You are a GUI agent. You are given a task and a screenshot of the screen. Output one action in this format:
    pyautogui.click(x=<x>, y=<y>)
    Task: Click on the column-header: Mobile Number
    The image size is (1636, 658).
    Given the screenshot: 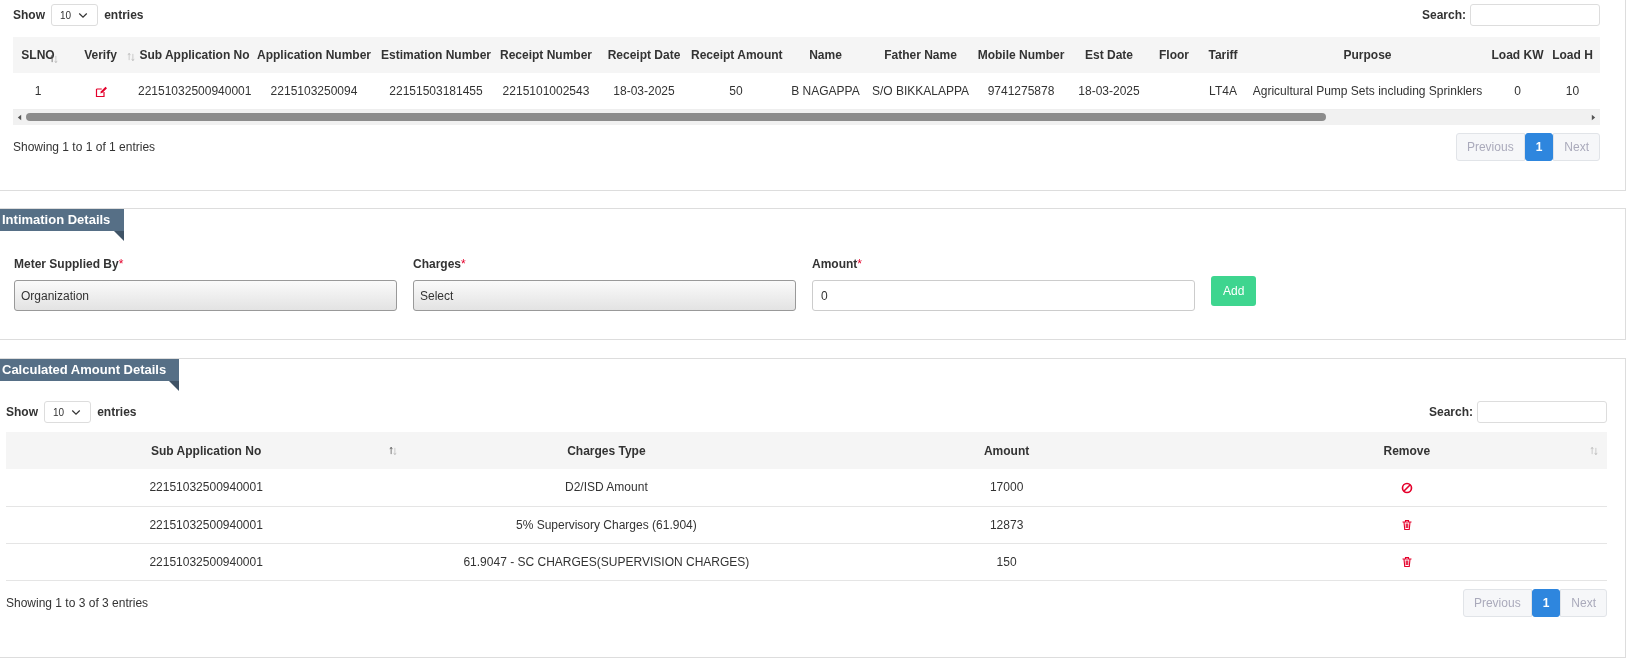 What is the action you would take?
    pyautogui.click(x=1021, y=55)
    